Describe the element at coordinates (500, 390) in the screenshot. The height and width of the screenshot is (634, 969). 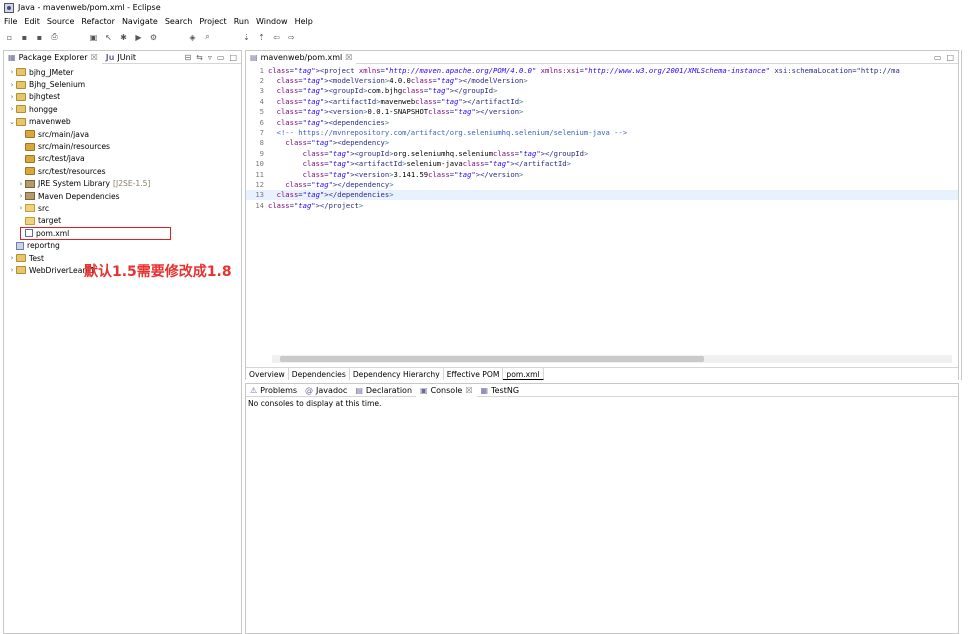
I see `tab-testng: ▦ TestNG` at that location.